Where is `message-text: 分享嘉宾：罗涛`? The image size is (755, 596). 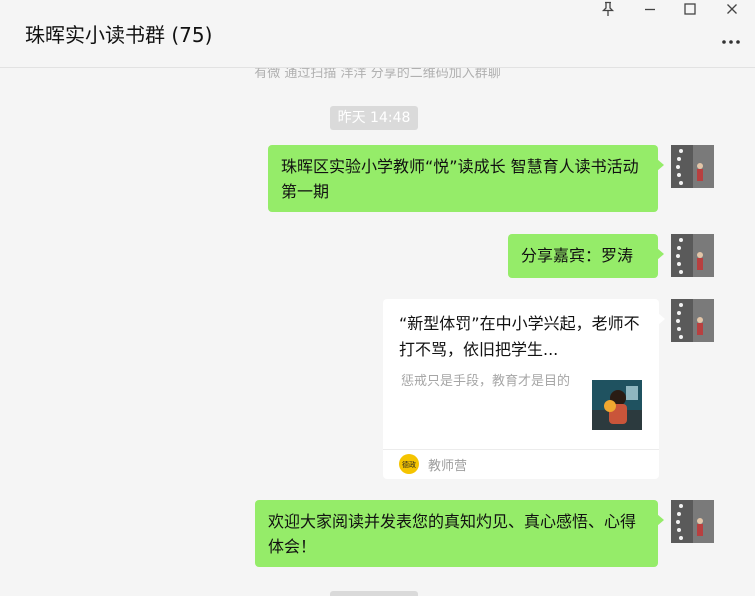 message-text: 分享嘉宾：罗涛 is located at coordinates (577, 255).